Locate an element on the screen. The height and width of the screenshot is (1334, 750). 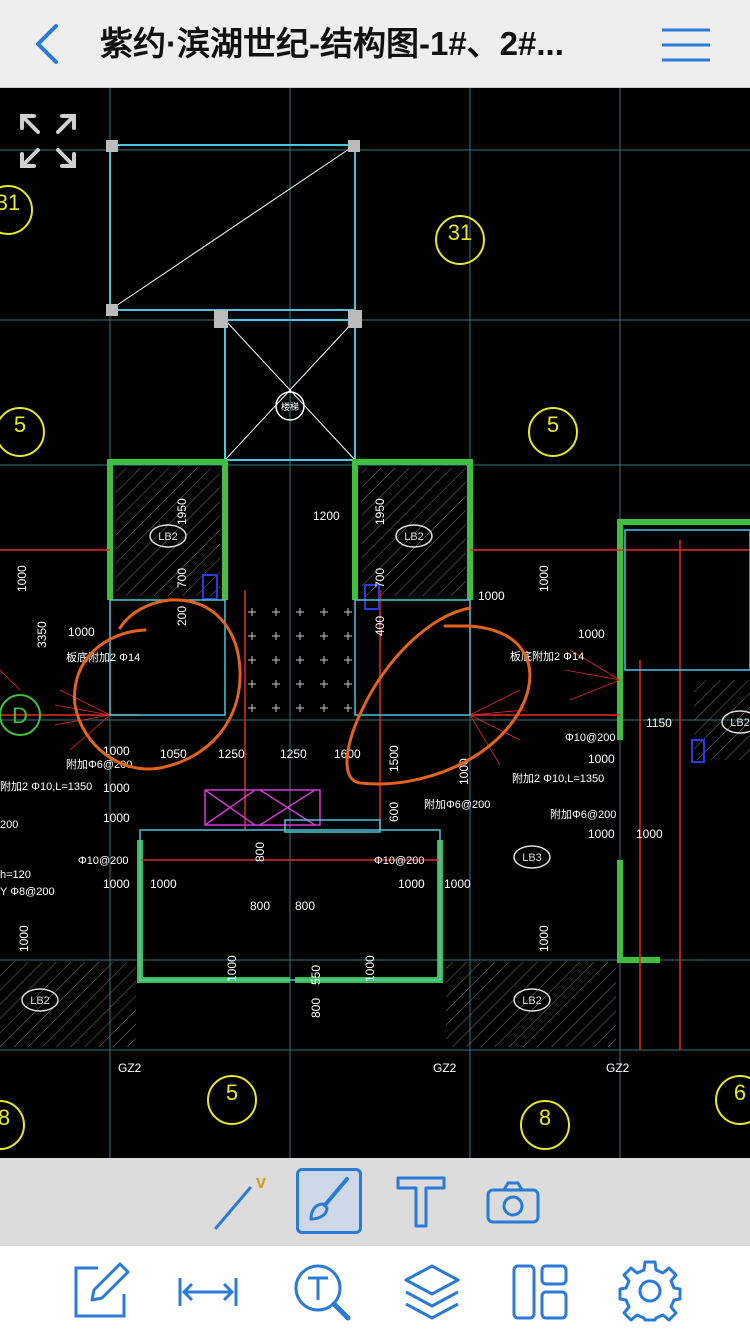
dim-1950-a: 1950 is located at coordinates (182, 511).